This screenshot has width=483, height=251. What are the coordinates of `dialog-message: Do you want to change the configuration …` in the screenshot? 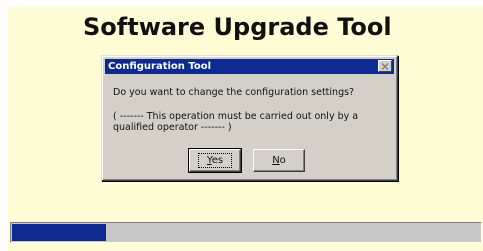 It's located at (234, 92).